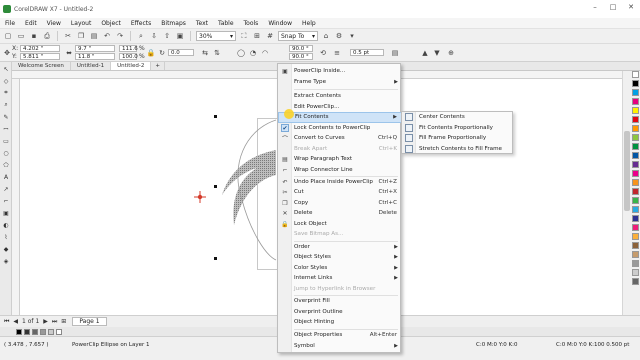 This screenshot has height=360, width=640. I want to click on menu-item-internet-links: Internet Links ▶, so click(340, 278).